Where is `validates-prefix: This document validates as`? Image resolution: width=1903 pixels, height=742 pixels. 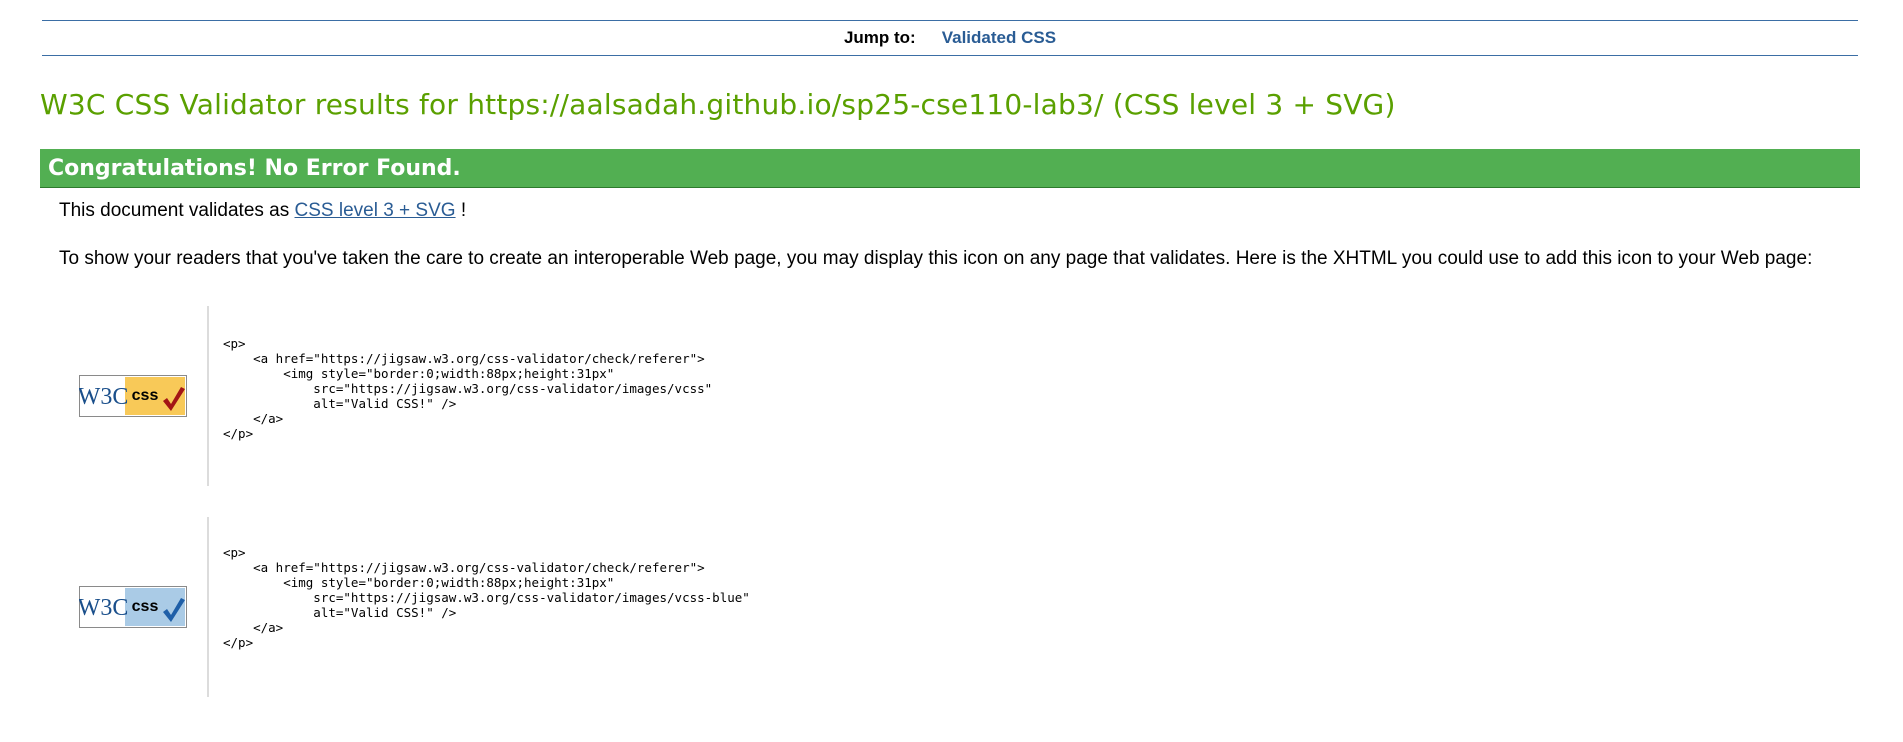
validates-prefix: This document validates as is located at coordinates (174, 210).